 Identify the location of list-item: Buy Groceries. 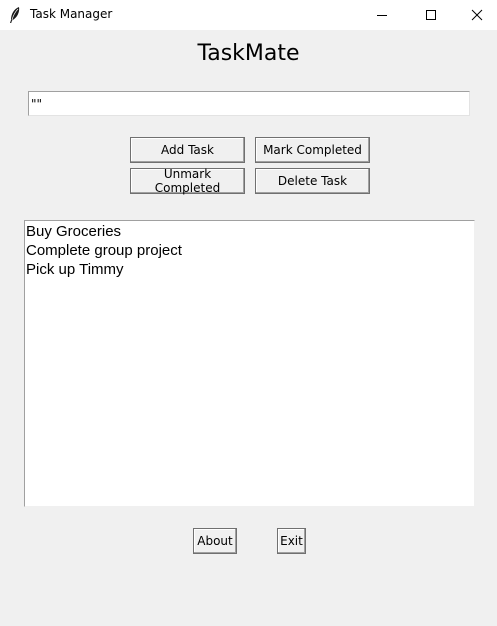
(249, 231).